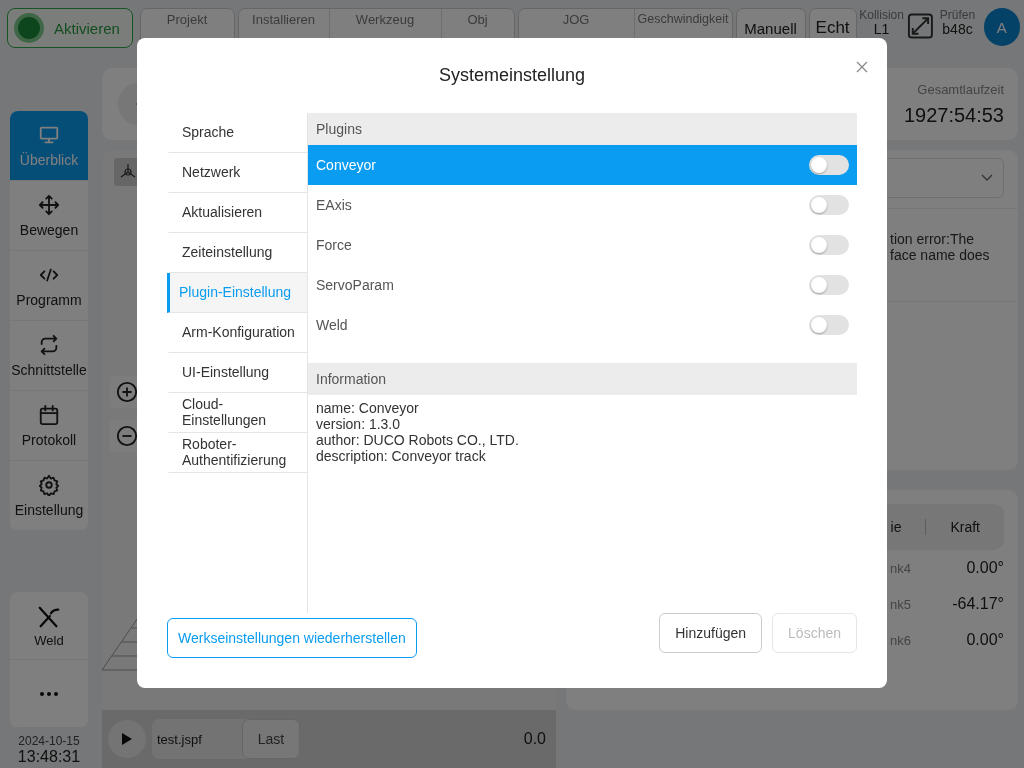 The height and width of the screenshot is (768, 1024). I want to click on avatar: A, so click(1001, 27).